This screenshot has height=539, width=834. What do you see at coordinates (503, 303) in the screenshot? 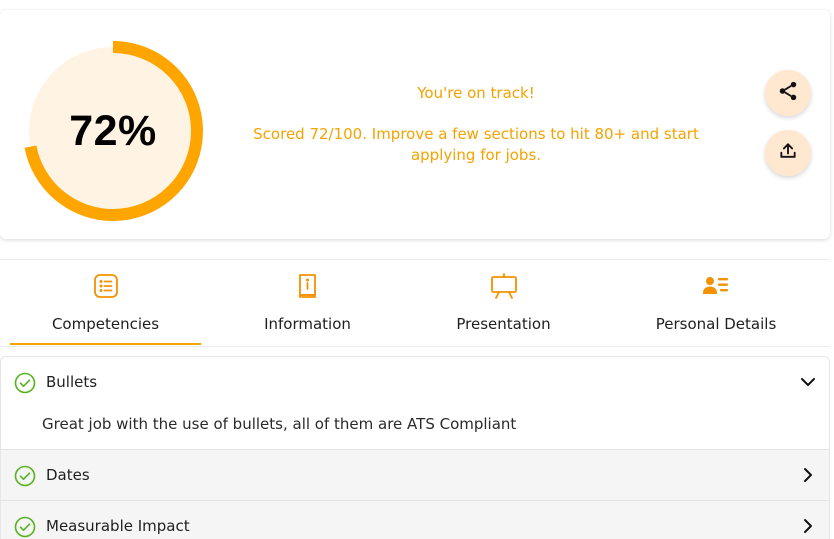
I see `tab-presentation: Presentation` at bounding box center [503, 303].